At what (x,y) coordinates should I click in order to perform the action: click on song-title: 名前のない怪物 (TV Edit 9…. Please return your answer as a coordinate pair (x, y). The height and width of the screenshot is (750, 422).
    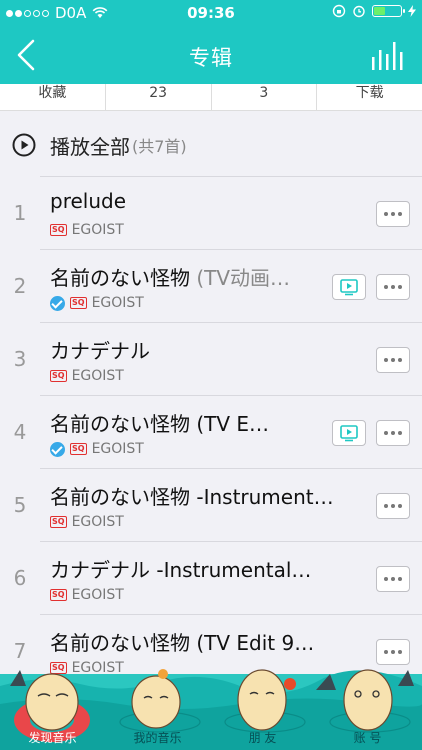
    Looking at the image, I should click on (182, 641).